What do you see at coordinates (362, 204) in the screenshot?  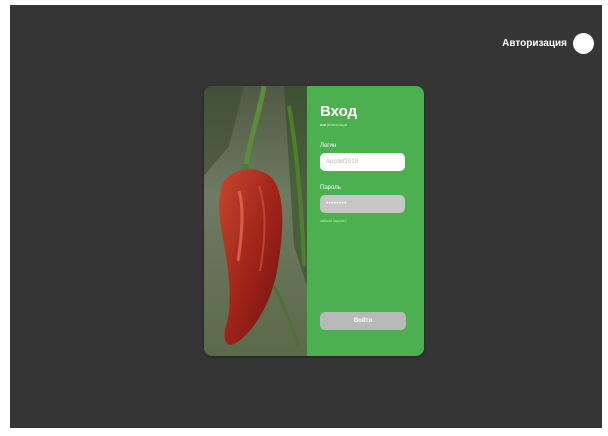 I see `password-input: ••••••••` at bounding box center [362, 204].